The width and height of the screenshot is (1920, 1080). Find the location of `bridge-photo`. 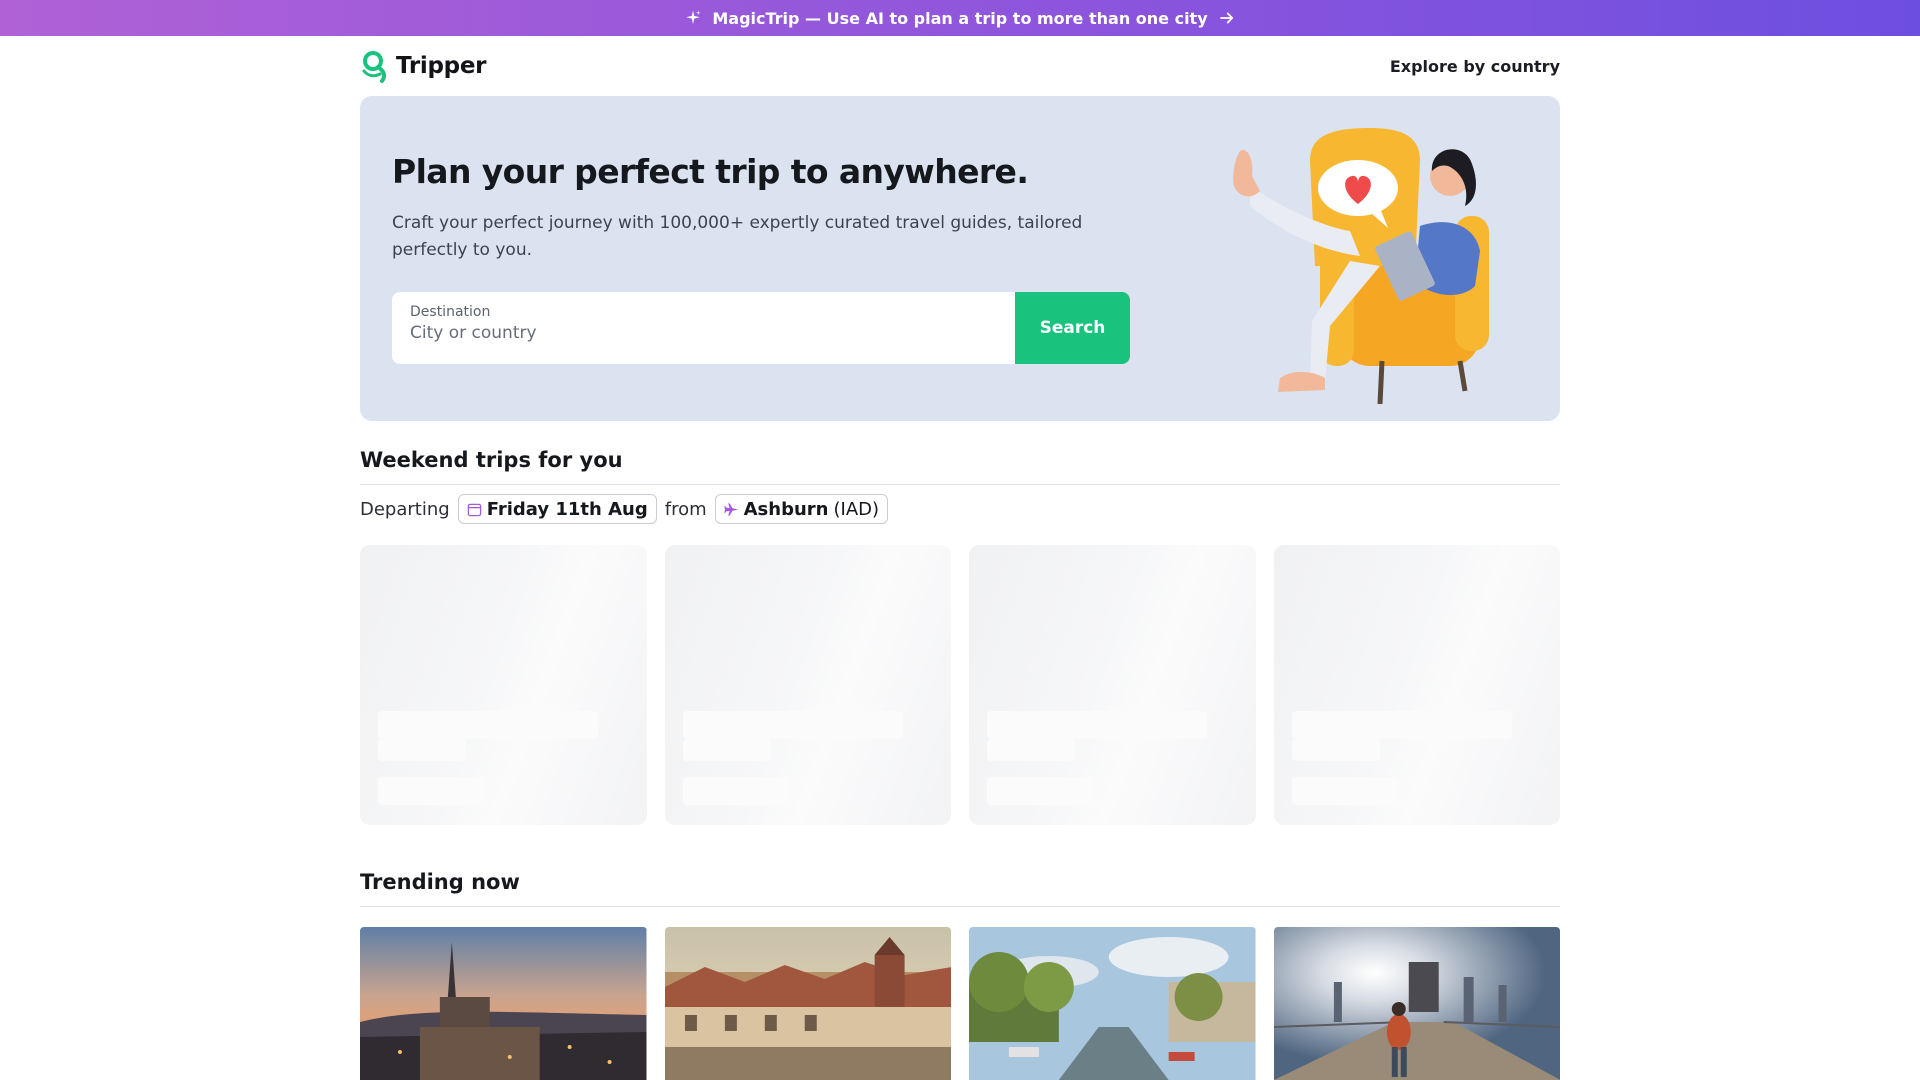

bridge-photo is located at coordinates (1416, 1003).